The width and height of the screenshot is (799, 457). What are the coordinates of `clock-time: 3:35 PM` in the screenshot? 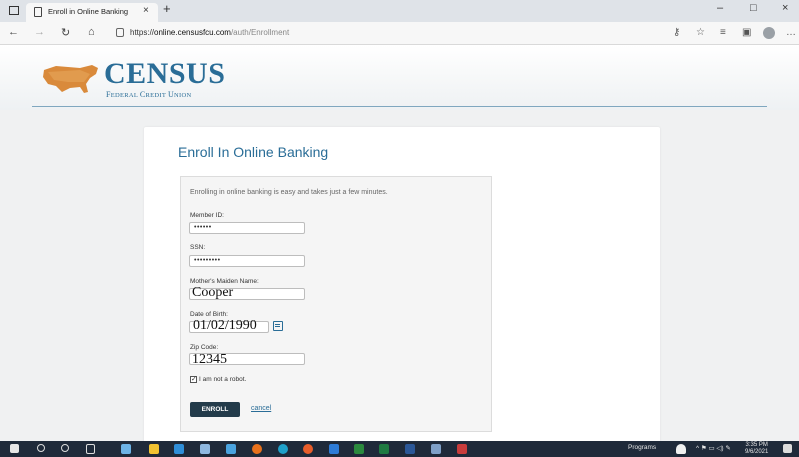 It's located at (756, 445).